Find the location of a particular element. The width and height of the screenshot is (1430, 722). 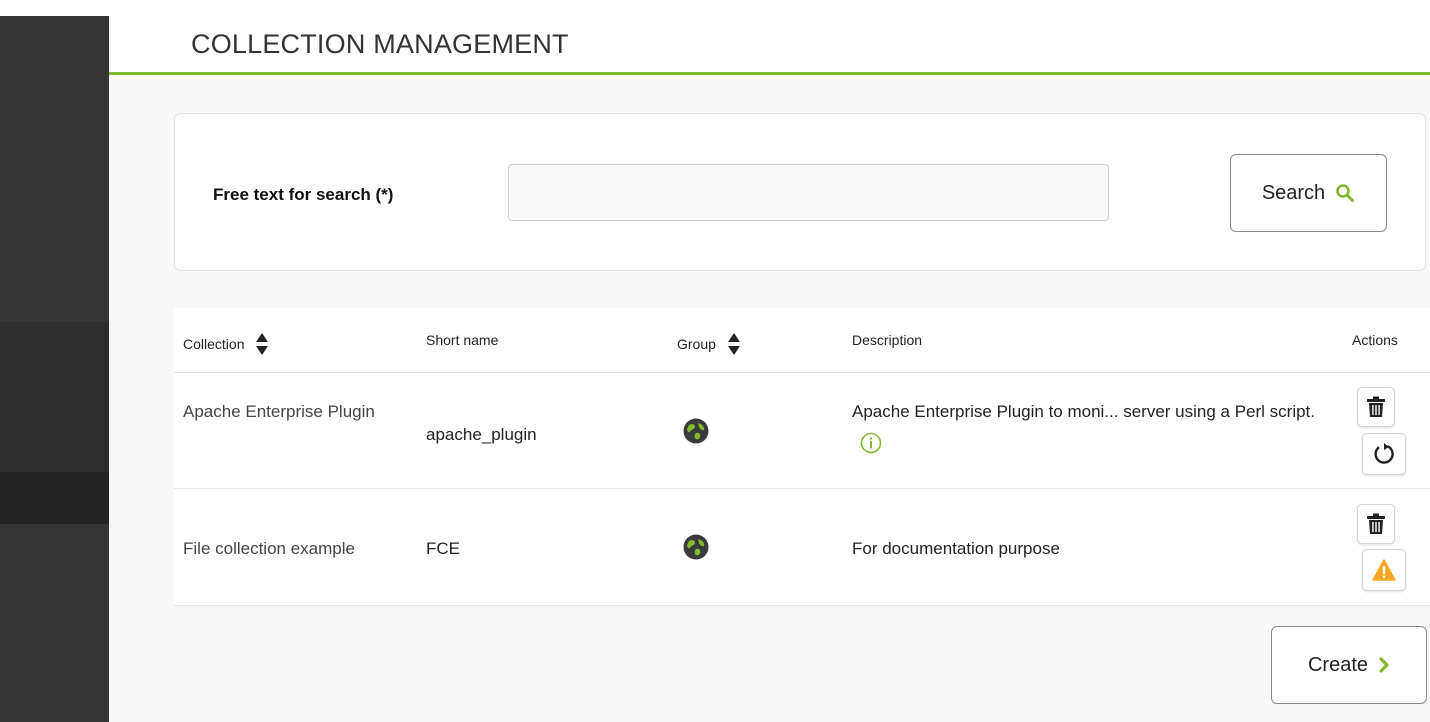

page-title: COLLECTION MANAGEMENT is located at coordinates (380, 44).